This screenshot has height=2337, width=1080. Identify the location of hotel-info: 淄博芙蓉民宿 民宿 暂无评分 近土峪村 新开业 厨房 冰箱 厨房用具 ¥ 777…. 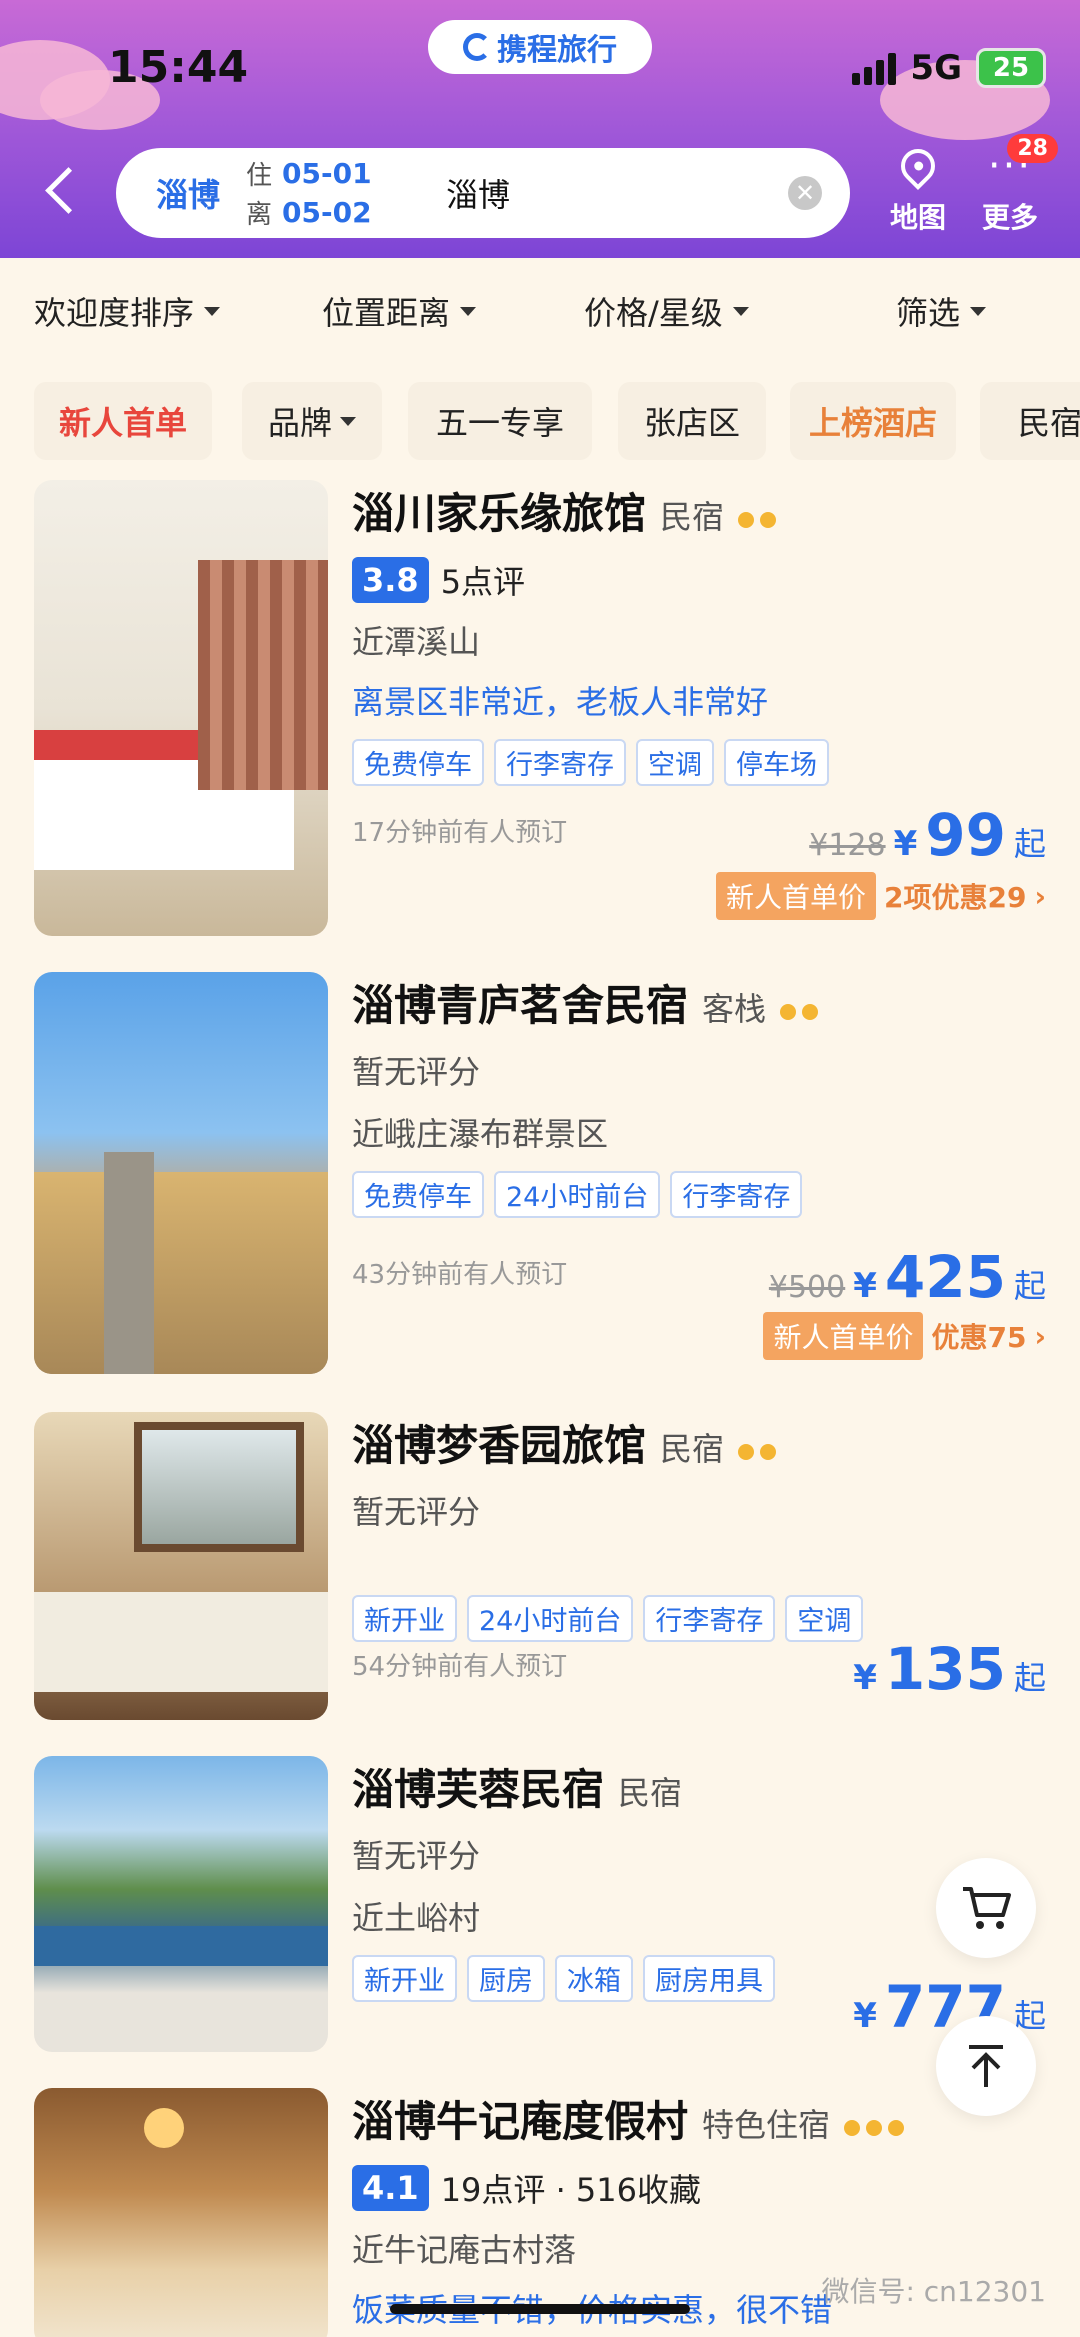
(699, 1896).